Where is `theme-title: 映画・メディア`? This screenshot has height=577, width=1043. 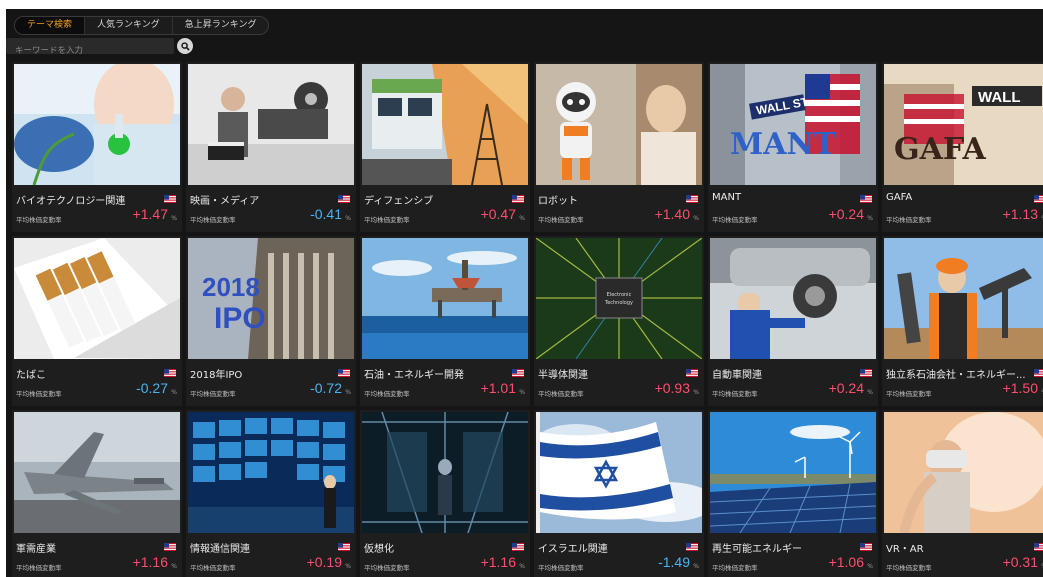
theme-title: 映画・メディア is located at coordinates (225, 201).